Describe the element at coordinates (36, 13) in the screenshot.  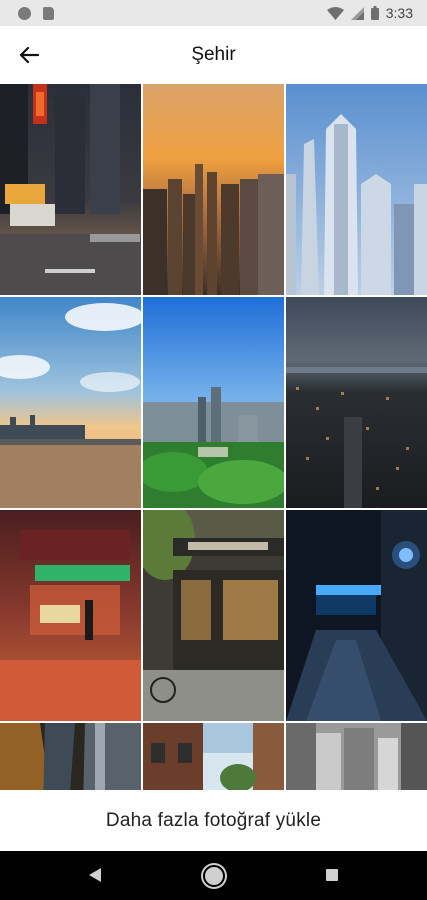
I see `status-left` at that location.